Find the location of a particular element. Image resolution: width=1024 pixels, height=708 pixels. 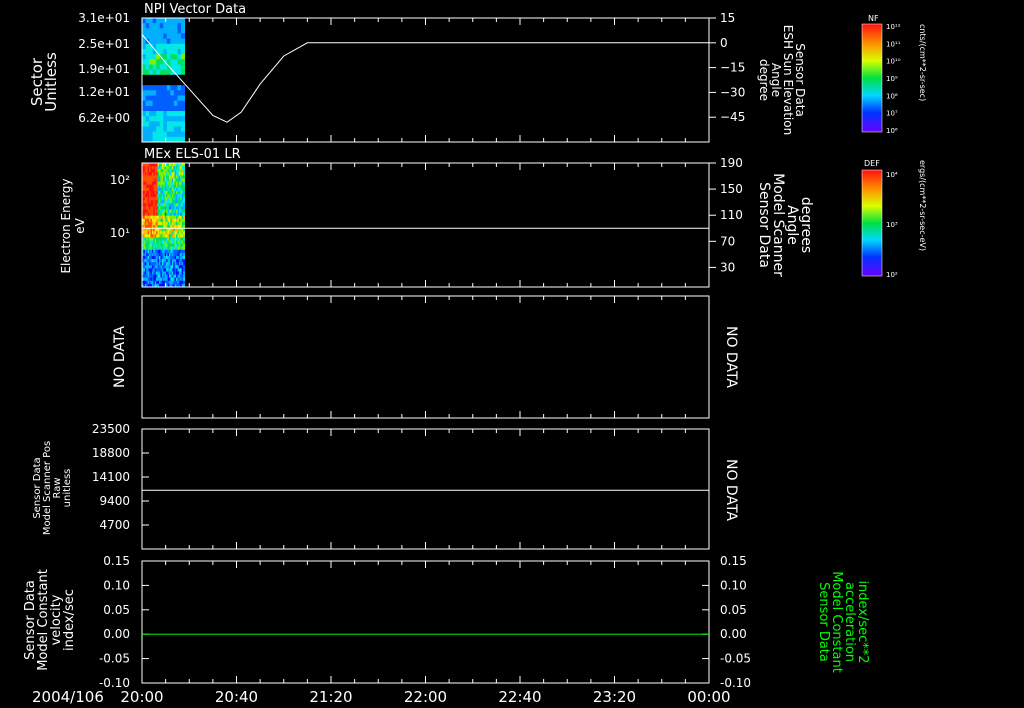

right-tick-label: −45 is located at coordinates (732, 117).